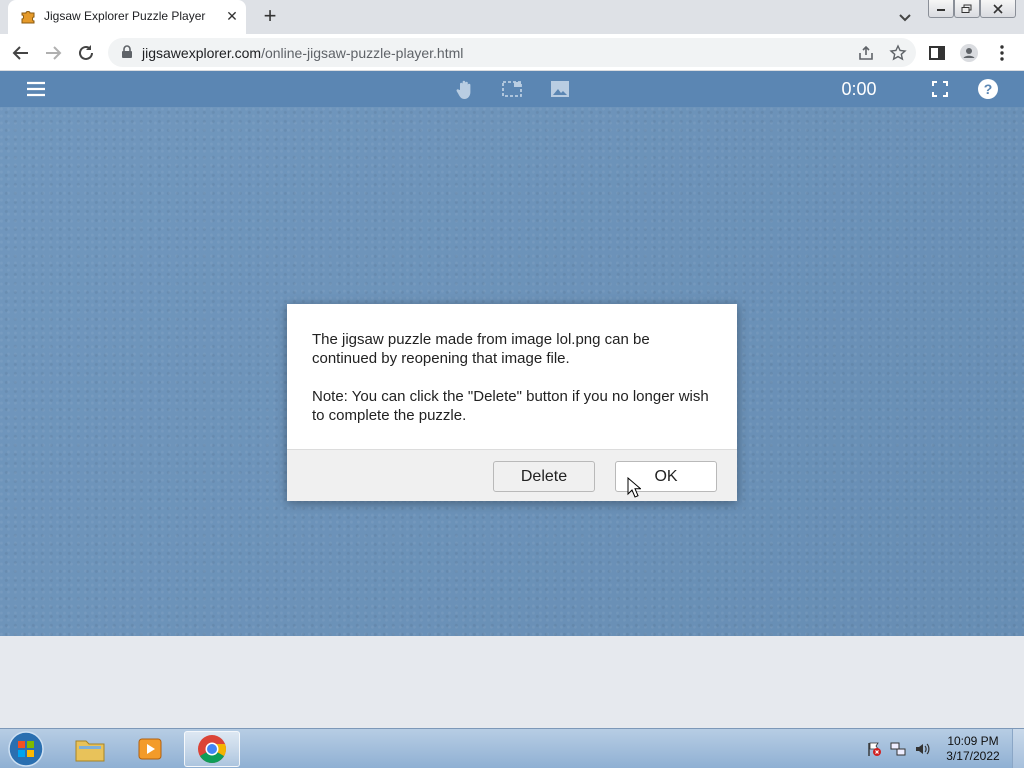 This screenshot has width=1024, height=768. I want to click on tab-search-chevron-icon, so click(905, 17).